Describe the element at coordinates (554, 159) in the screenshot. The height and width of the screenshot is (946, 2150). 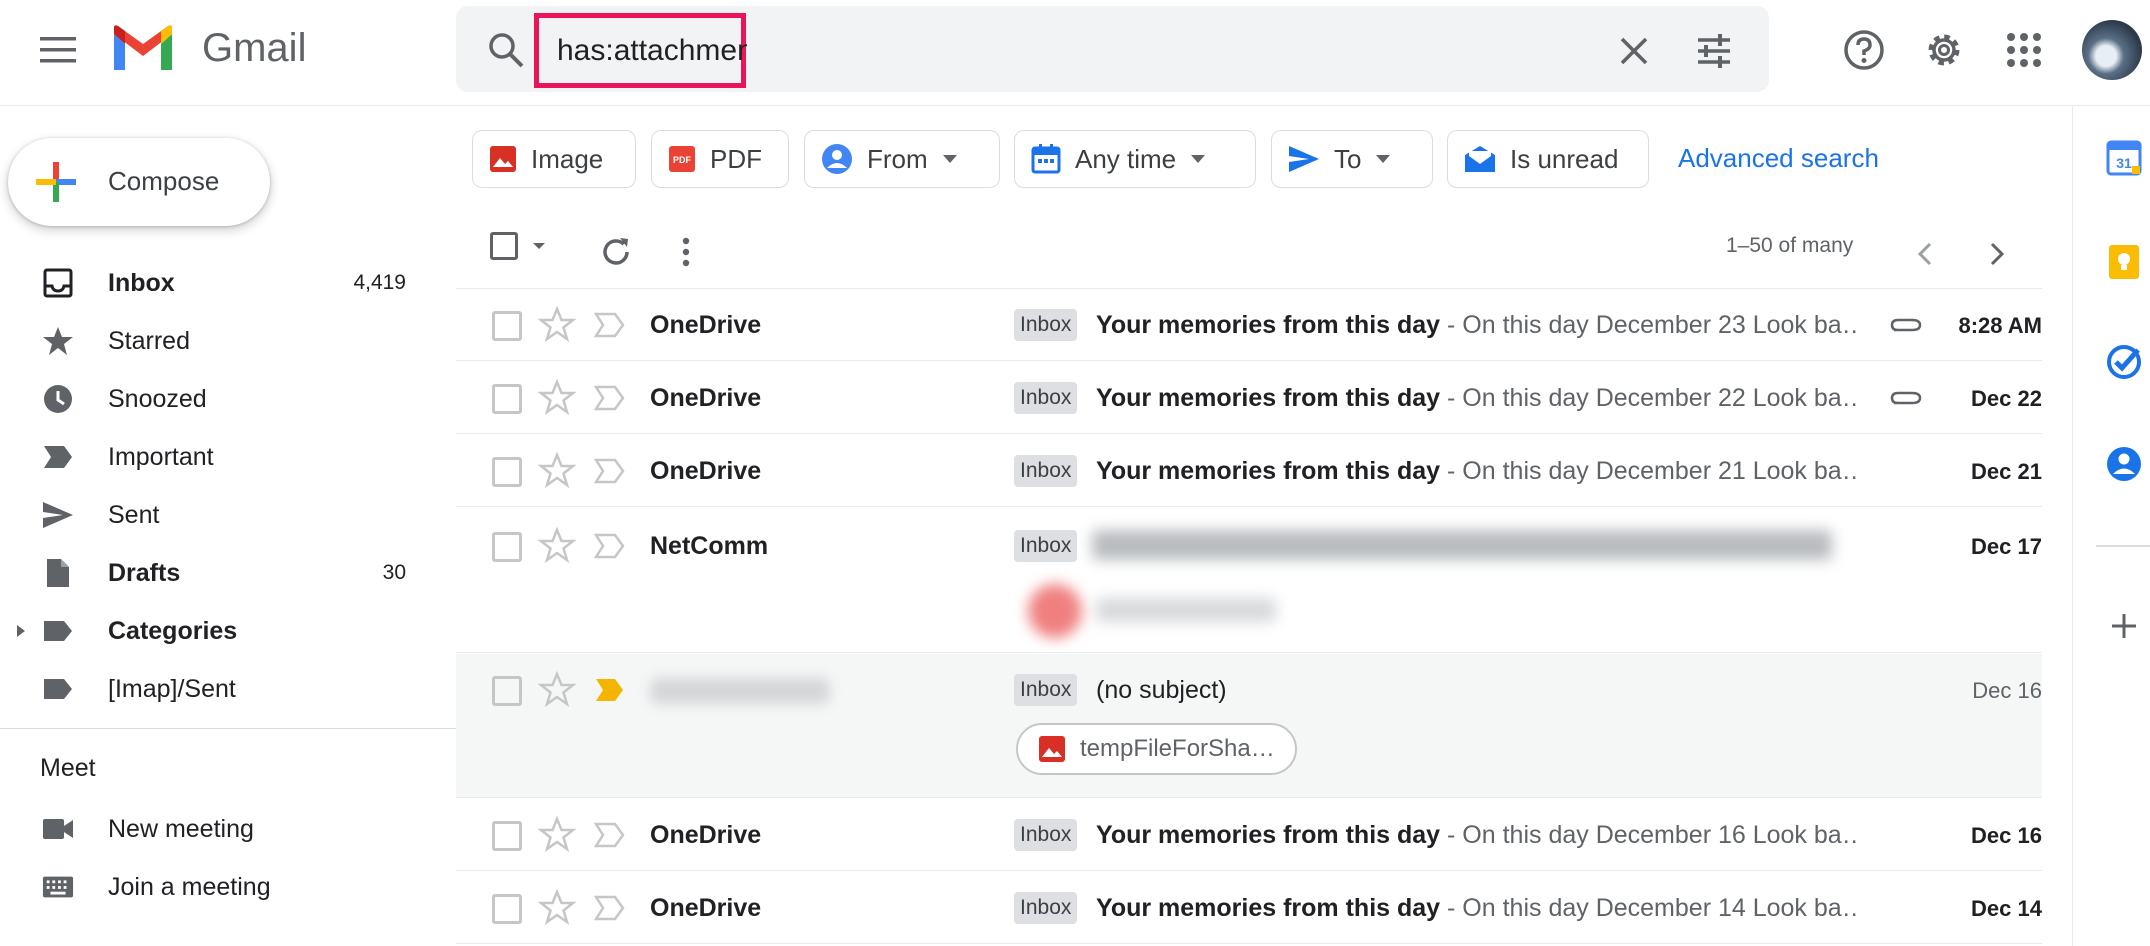
I see `filter-chip-image: Image` at that location.